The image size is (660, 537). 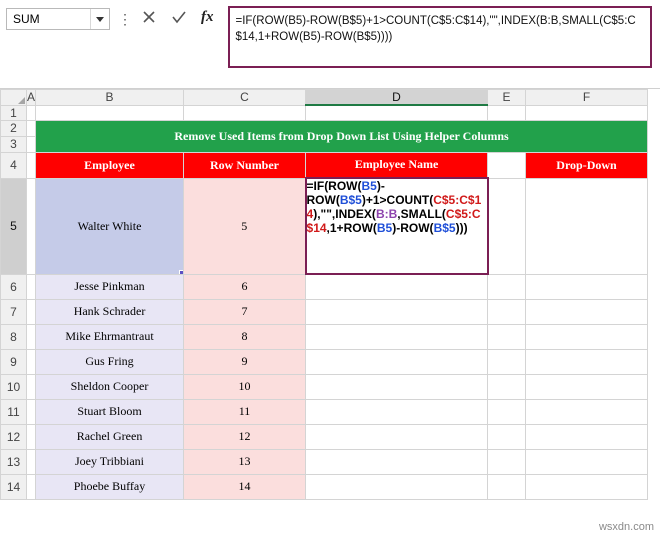 I want to click on table-row: 14 Phoebe Buffay 14, so click(x=324, y=486).